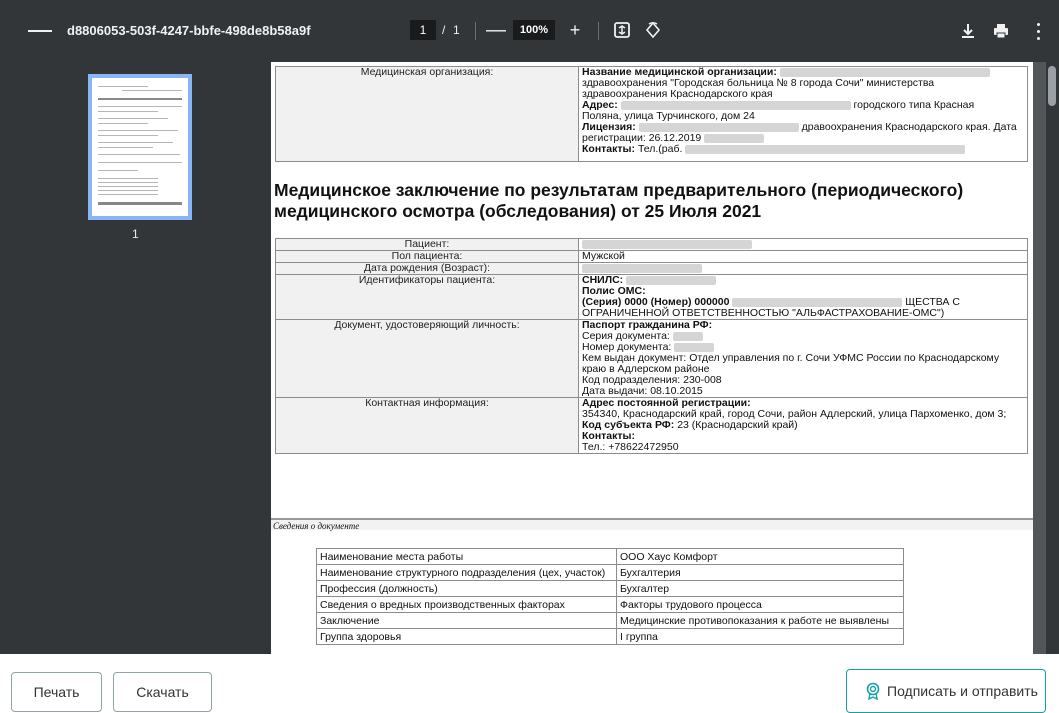 The width and height of the screenshot is (1059, 713). What do you see at coordinates (189, 30) in the screenshot?
I see `file-title: d8806053-503f-4247-bbfe-498de8b58a9f` at bounding box center [189, 30].